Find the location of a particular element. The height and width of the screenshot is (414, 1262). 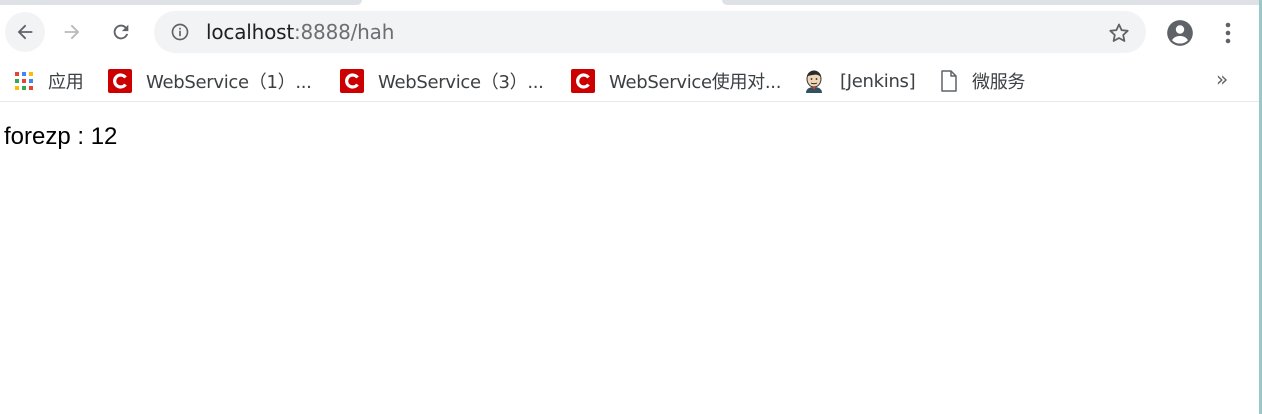

jenkins-icon is located at coordinates (814, 81).